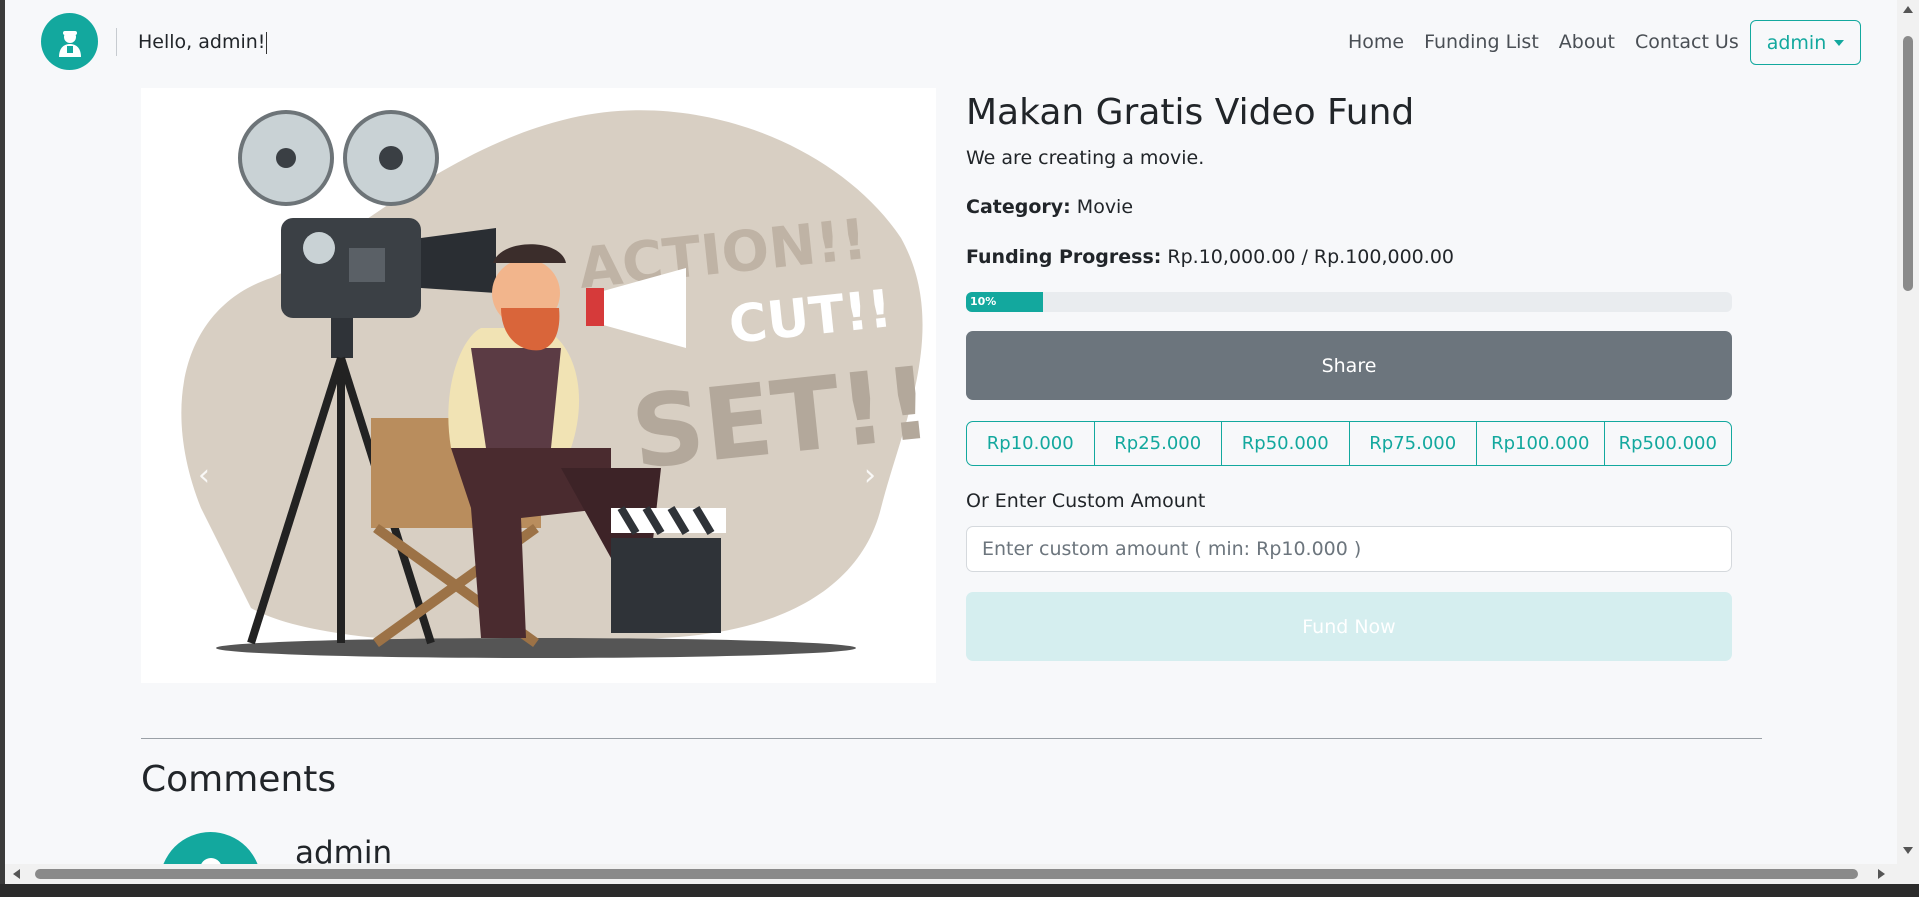  What do you see at coordinates (1158, 443) in the screenshot?
I see `amount-button-25000: Rp25.000` at bounding box center [1158, 443].